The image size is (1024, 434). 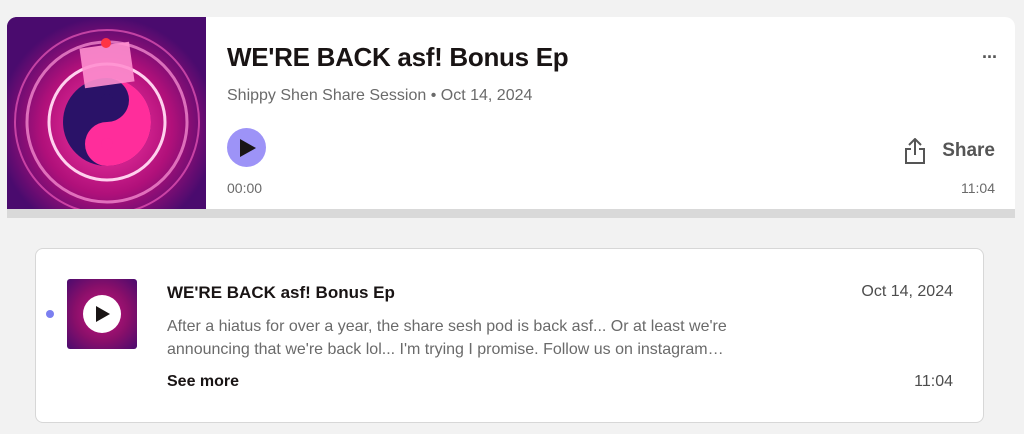 What do you see at coordinates (915, 151) in the screenshot?
I see `share-icon` at bounding box center [915, 151].